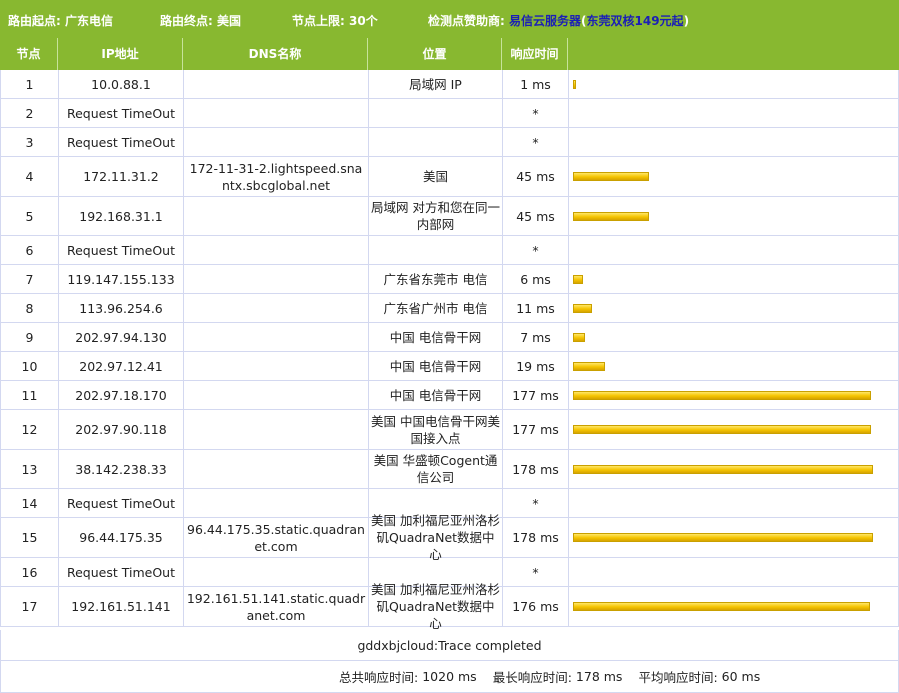  I want to click on col-header-response-time: 响应时间, so click(535, 54).